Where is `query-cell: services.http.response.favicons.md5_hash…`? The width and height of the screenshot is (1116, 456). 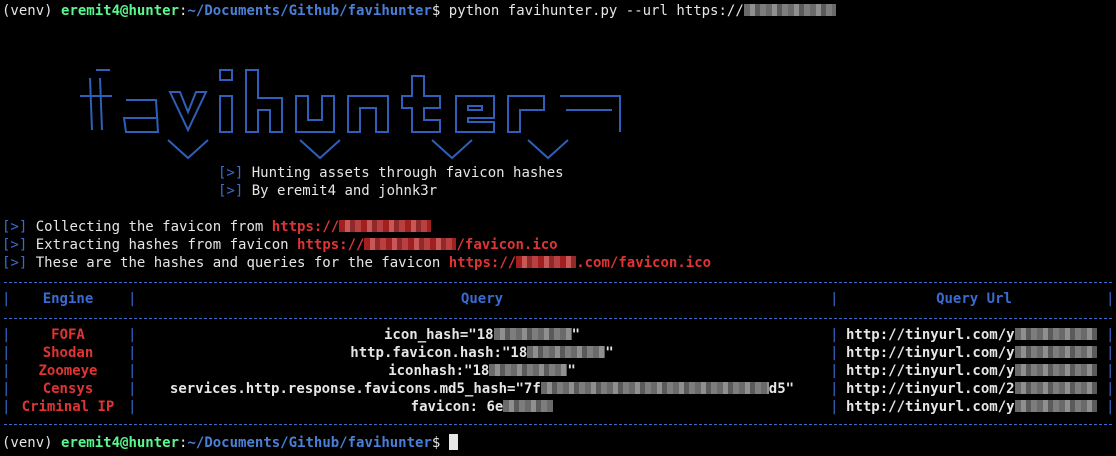 query-cell: services.http.response.favicons.md5_hash… is located at coordinates (482, 389).